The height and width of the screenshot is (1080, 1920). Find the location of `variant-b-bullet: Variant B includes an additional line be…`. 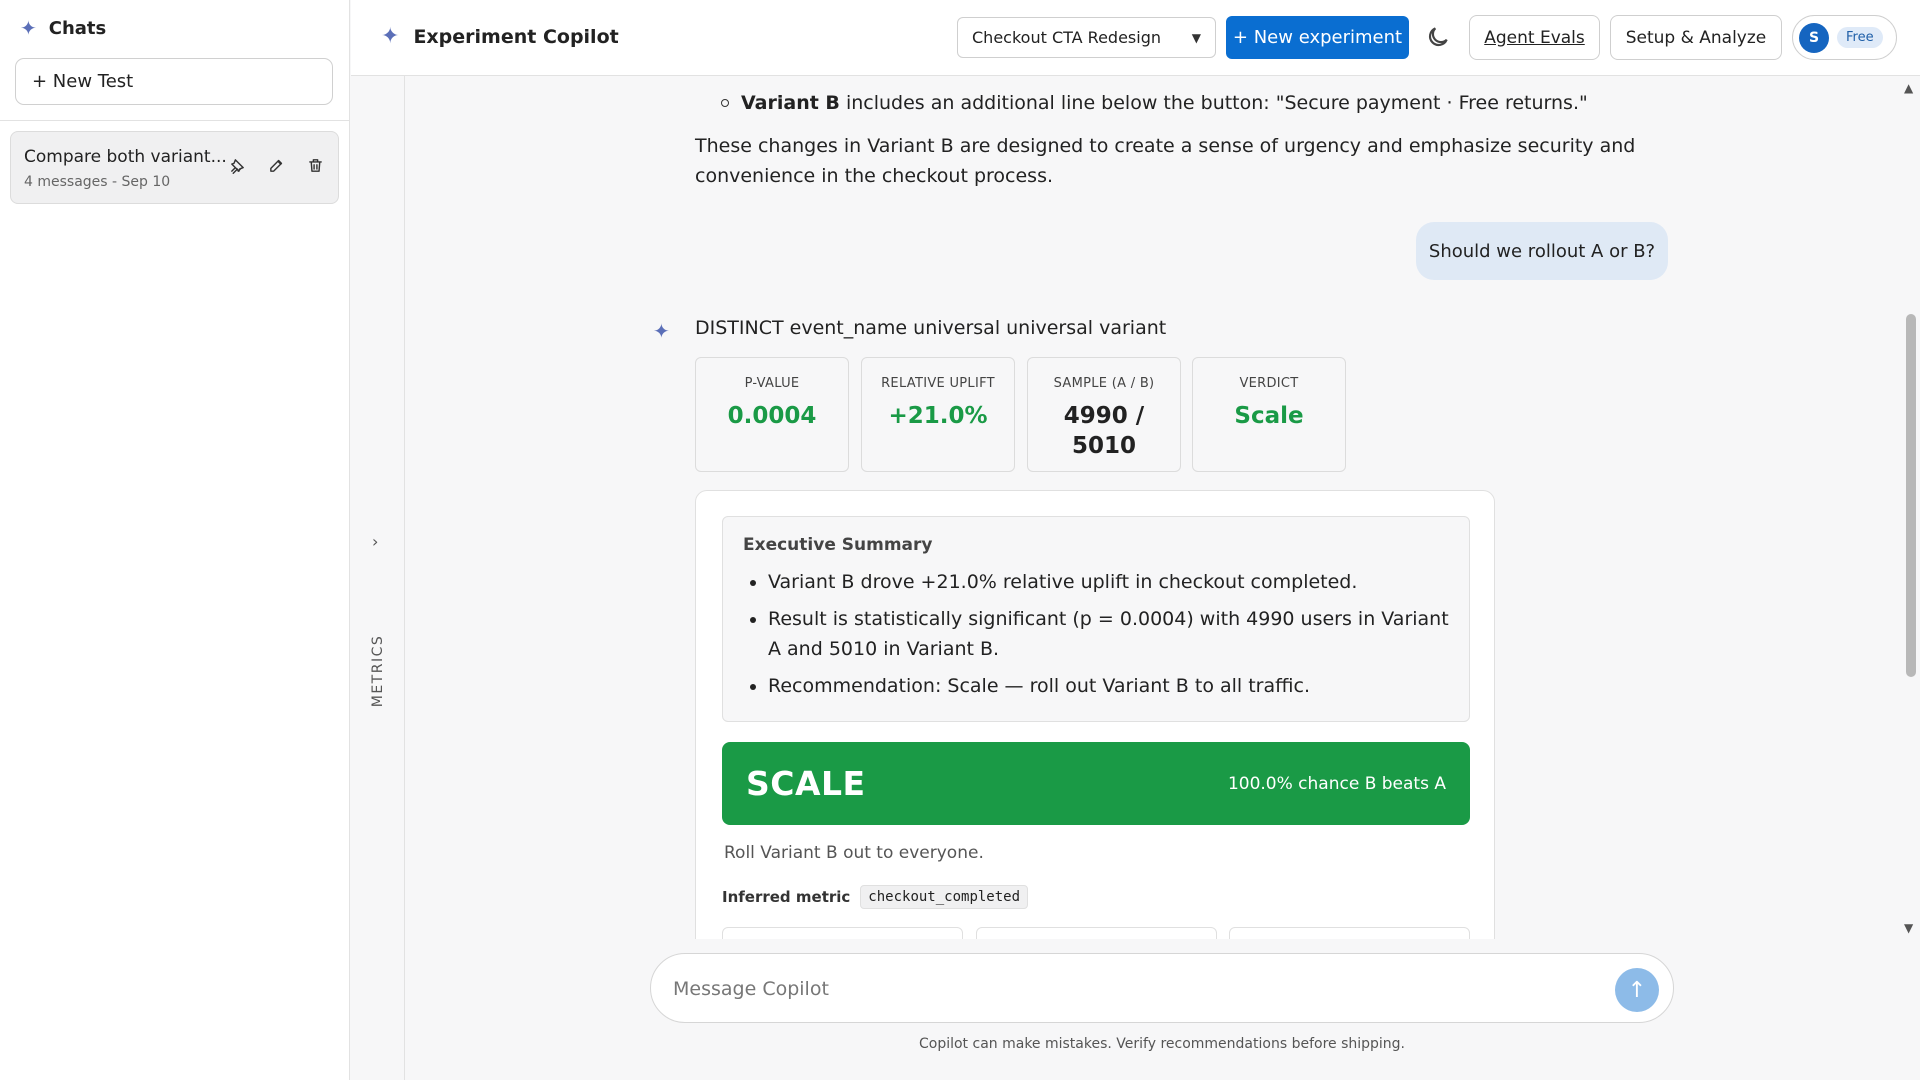

variant-b-bullet: Variant B includes an additional line be… is located at coordinates (1154, 103).